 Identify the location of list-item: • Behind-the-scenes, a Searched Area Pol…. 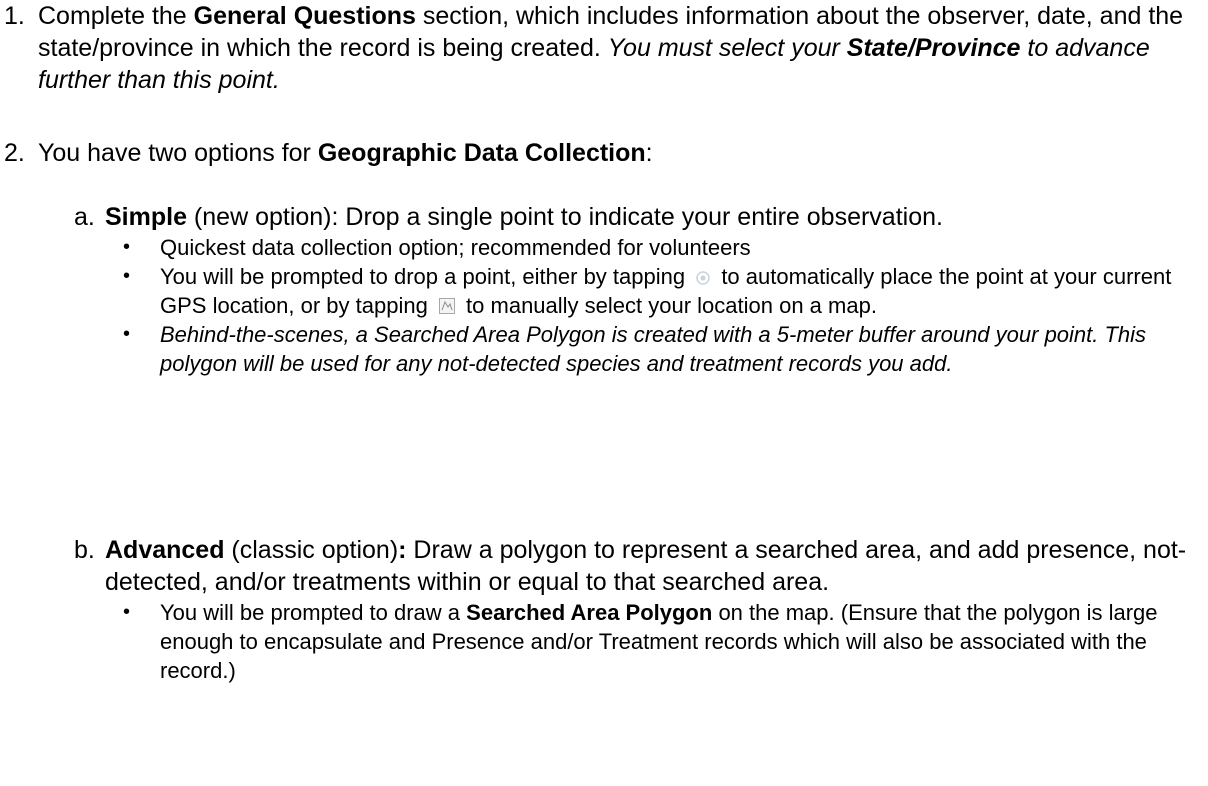
(650, 349).